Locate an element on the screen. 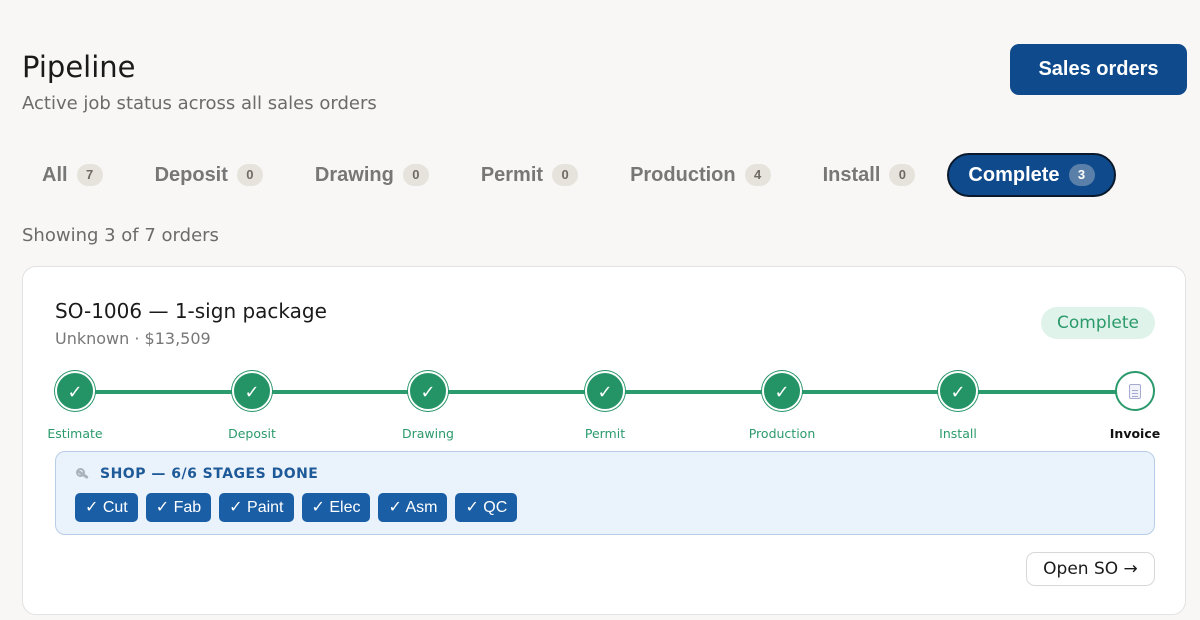  shop-header: SHOP — 6/6 STAGES DONE is located at coordinates (197, 474).